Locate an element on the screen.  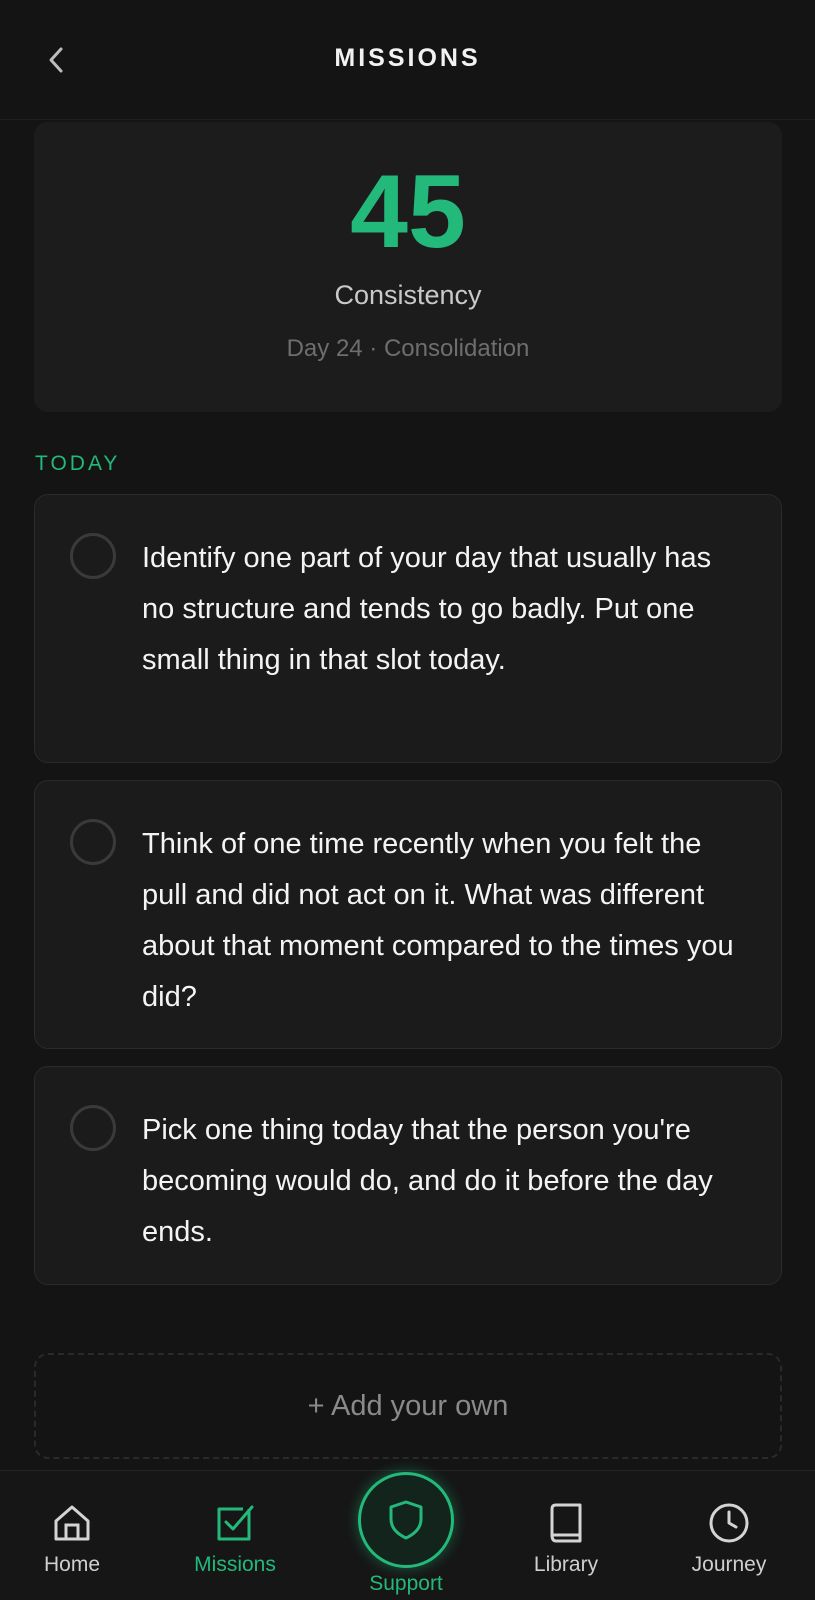
nav-item-missions: Missions is located at coordinates (235, 1539).